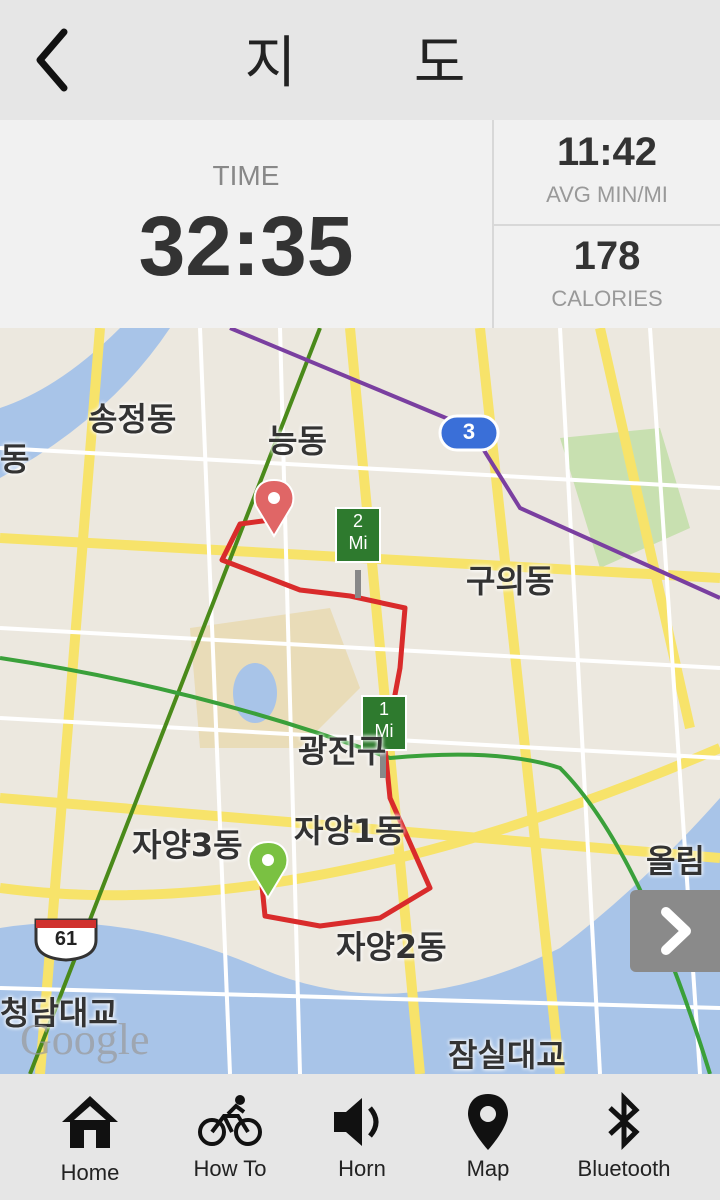 The width and height of the screenshot is (720, 1200). I want to click on nav-horn: Horn, so click(362, 1137).